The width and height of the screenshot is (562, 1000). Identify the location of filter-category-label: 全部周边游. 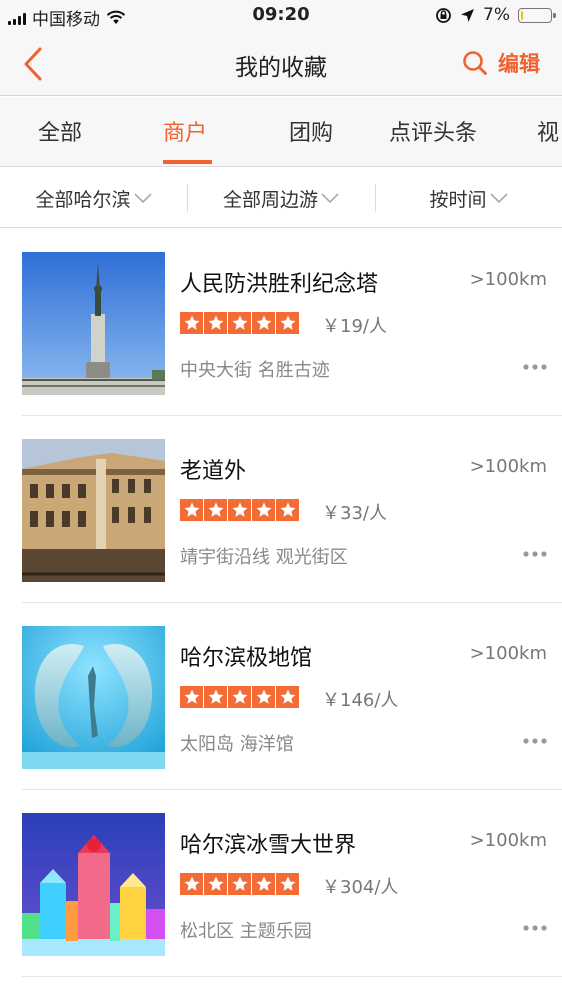
(270, 199).